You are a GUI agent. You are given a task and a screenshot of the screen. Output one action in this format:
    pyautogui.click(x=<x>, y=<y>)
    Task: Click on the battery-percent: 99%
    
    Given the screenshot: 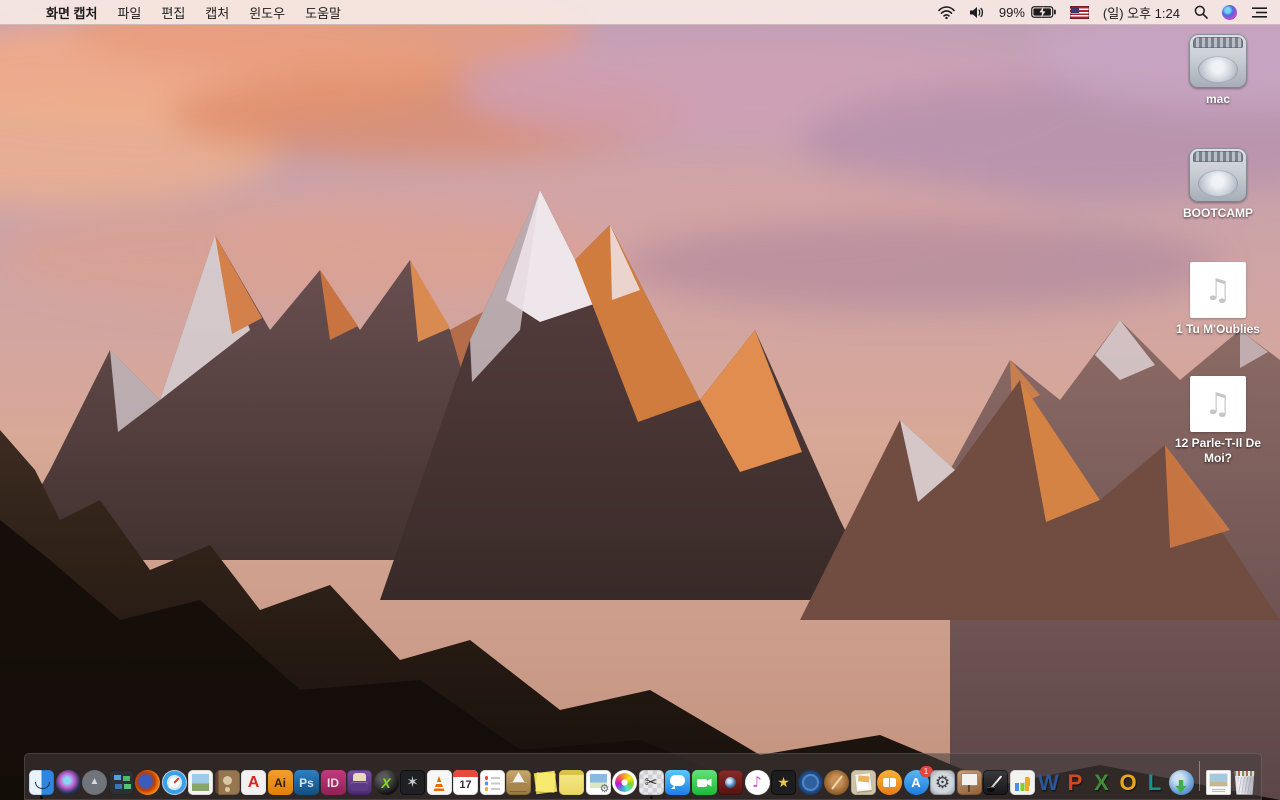 What is the action you would take?
    pyautogui.click(x=1011, y=12)
    